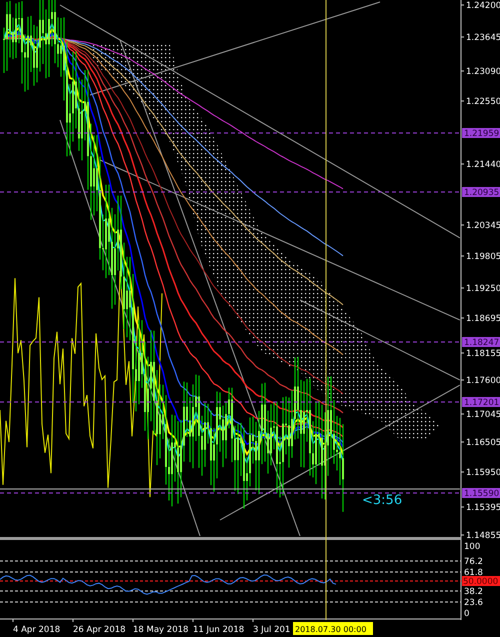 The height and width of the screenshot is (637, 500). I want to click on price-marker: 1.20935, so click(481, 192).